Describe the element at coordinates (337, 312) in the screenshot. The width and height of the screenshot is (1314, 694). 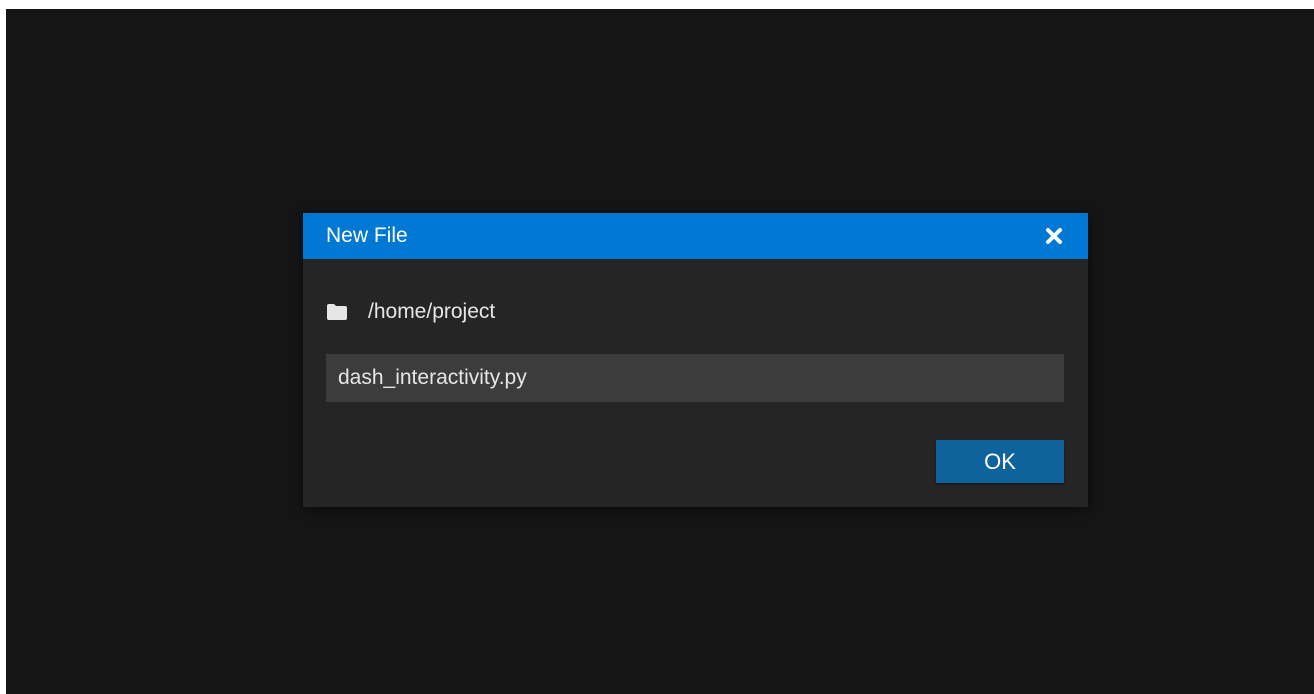
I see `folder-icon` at that location.